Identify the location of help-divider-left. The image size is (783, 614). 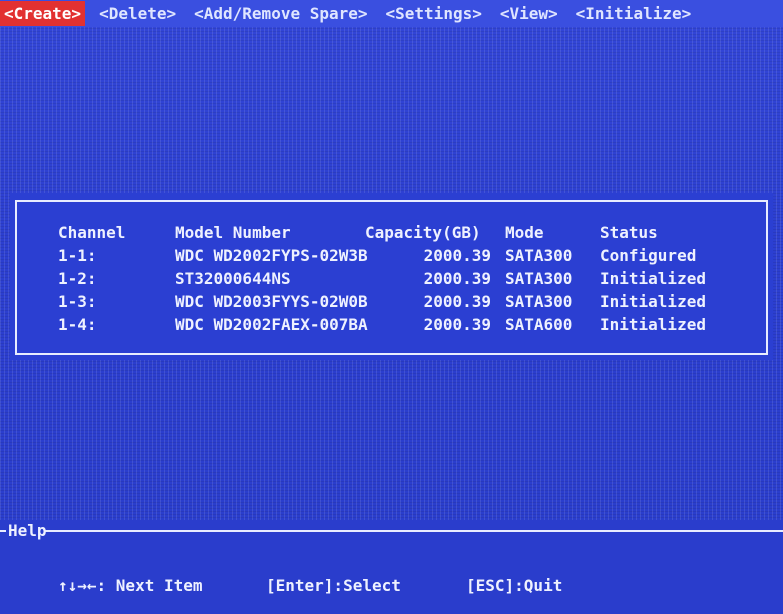
(3, 531).